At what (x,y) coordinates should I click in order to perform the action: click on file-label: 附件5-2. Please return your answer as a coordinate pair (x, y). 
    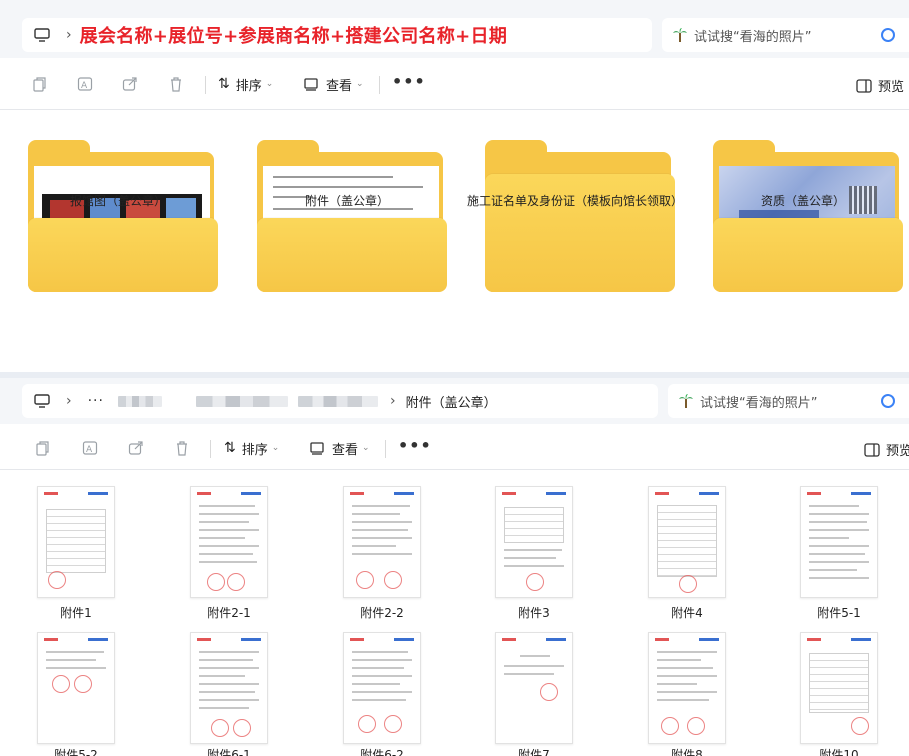
    Looking at the image, I should click on (76, 751).